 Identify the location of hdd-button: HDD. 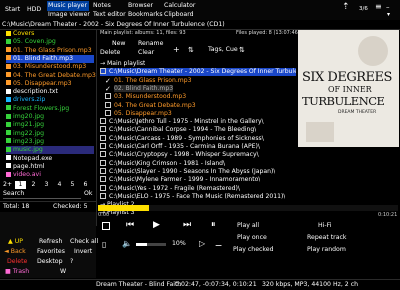
(34, 9).